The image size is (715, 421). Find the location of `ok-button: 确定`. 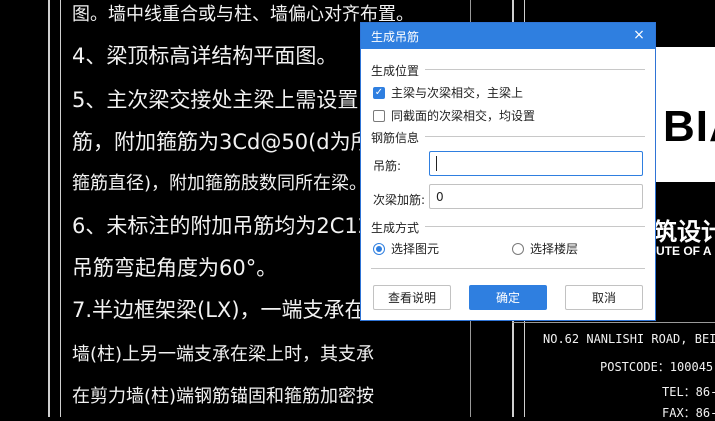

ok-button: 确定 is located at coordinates (508, 297).